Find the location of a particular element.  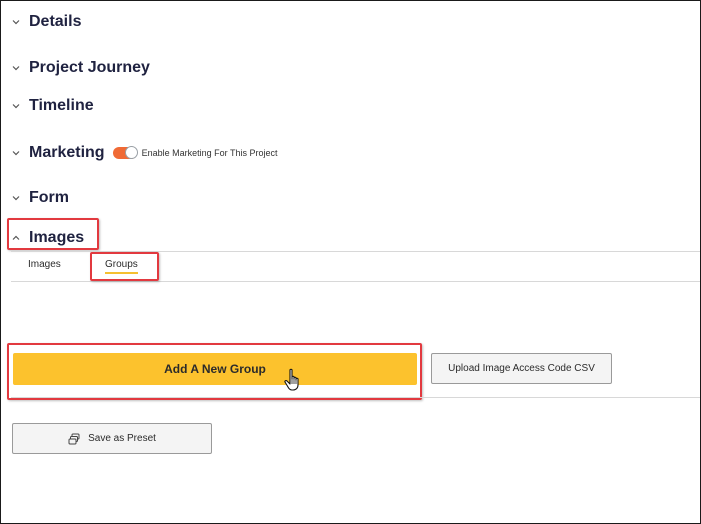

section-title-project-journey: Project Journey is located at coordinates (89, 67).